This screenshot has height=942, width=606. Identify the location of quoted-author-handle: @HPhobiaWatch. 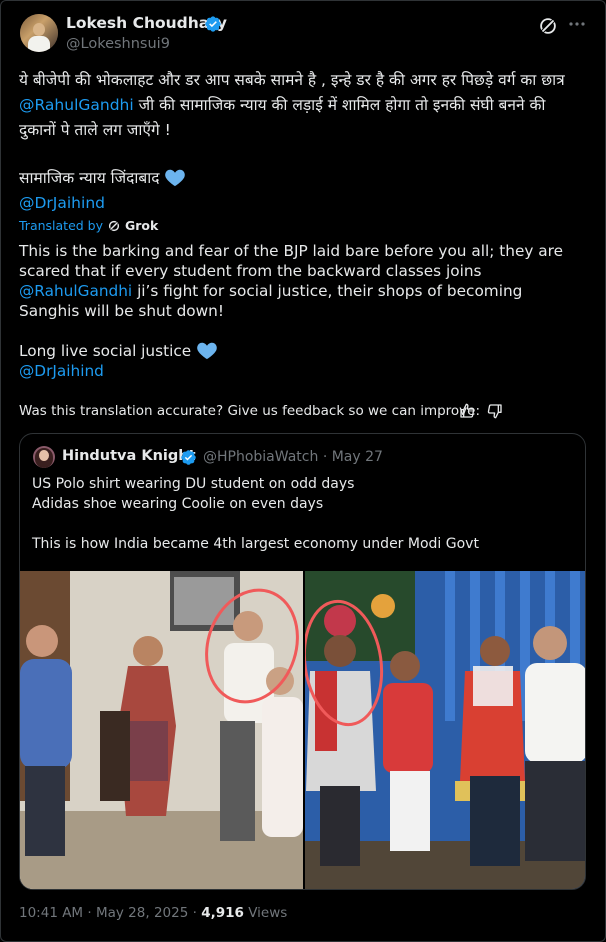
(260, 457).